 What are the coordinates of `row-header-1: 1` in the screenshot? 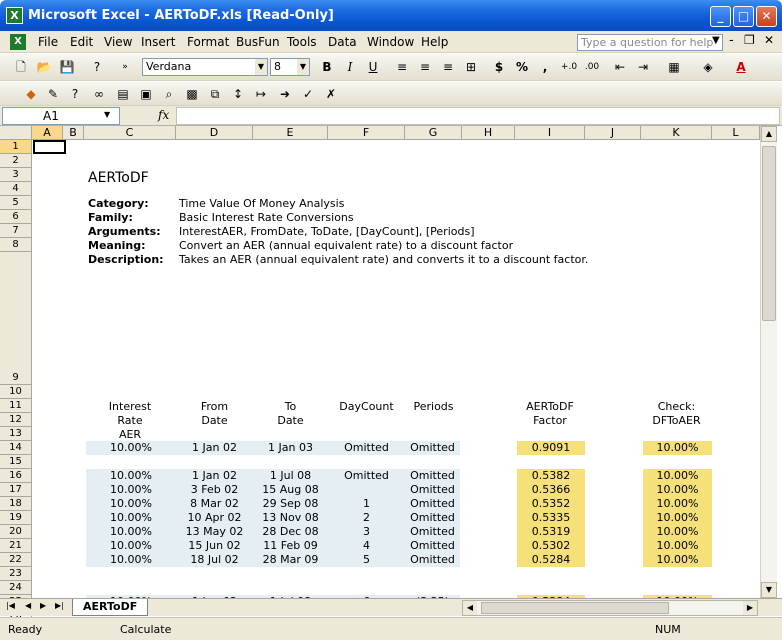 It's located at (16, 147).